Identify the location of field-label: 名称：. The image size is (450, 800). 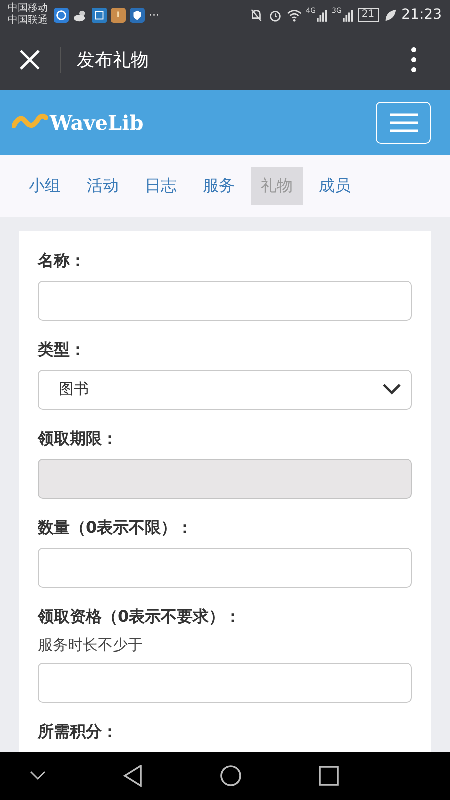
(62, 261).